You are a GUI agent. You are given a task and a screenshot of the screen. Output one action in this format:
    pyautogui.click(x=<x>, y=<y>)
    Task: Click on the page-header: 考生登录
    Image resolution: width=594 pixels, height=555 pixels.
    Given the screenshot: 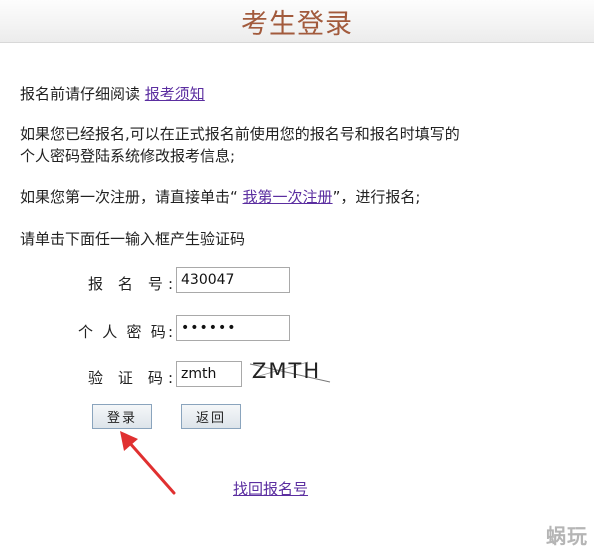 What is the action you would take?
    pyautogui.click(x=297, y=21)
    